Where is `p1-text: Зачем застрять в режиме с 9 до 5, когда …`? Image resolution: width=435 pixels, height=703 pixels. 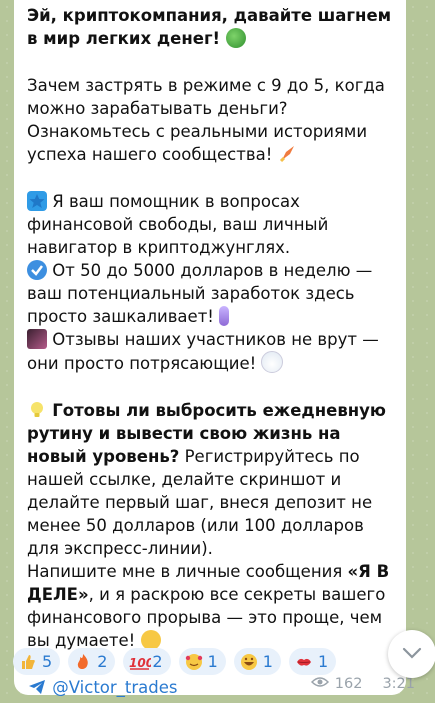 p1-text: Зачем застрять в режиме с 9 до 5, когда … is located at coordinates (206, 120).